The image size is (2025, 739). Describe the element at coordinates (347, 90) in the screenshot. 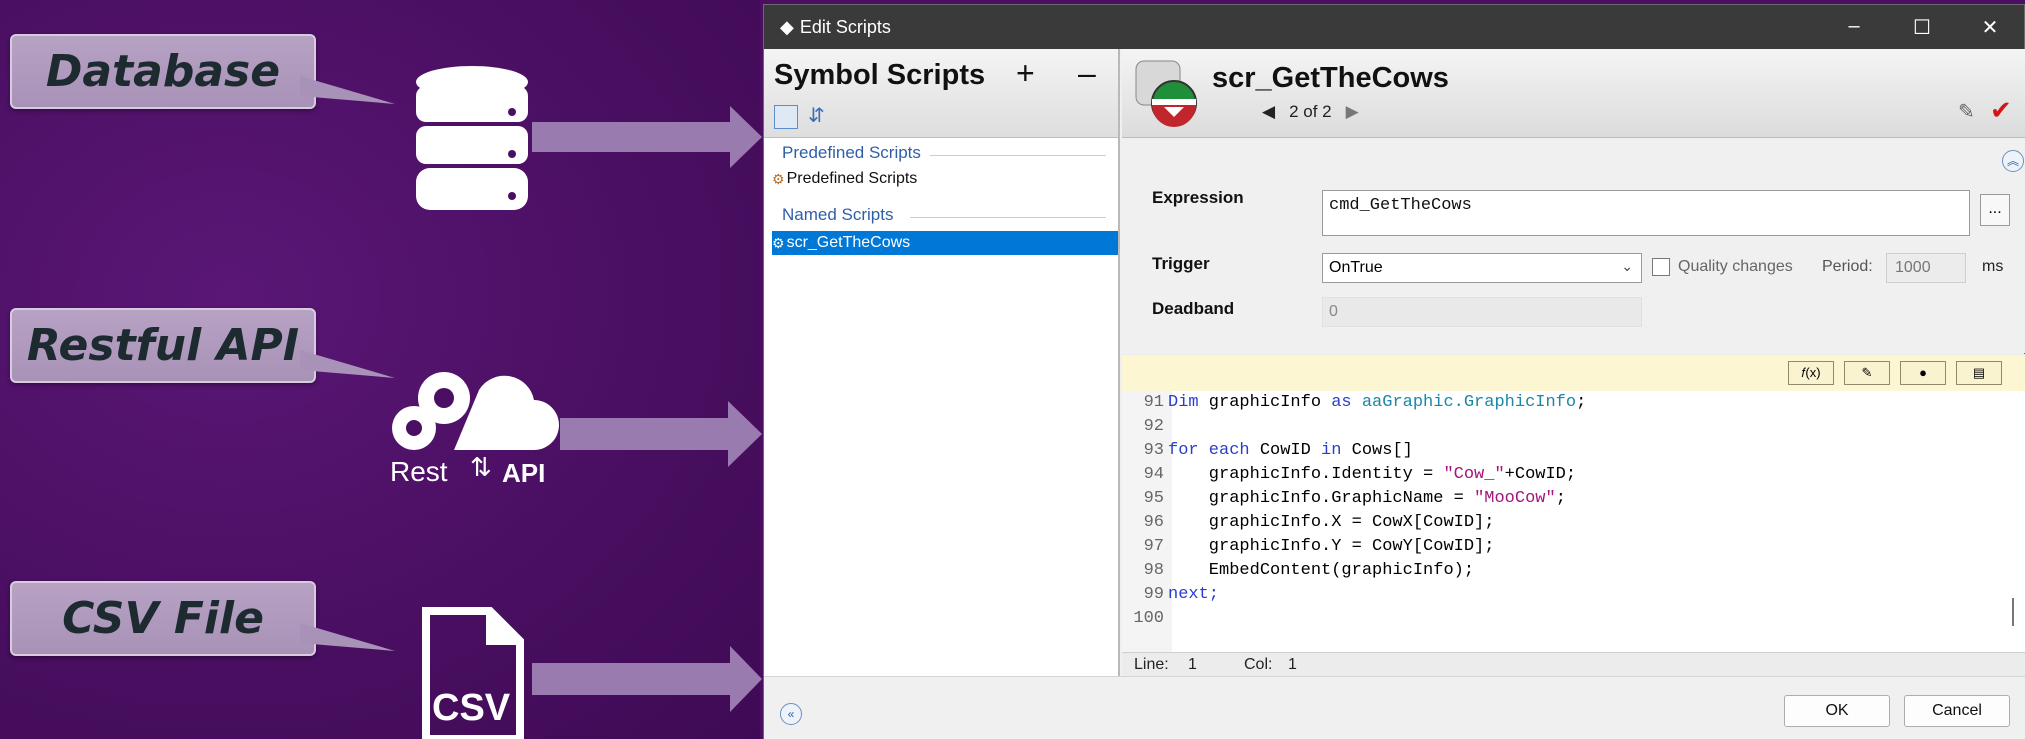

I see `callout-database-tail` at that location.